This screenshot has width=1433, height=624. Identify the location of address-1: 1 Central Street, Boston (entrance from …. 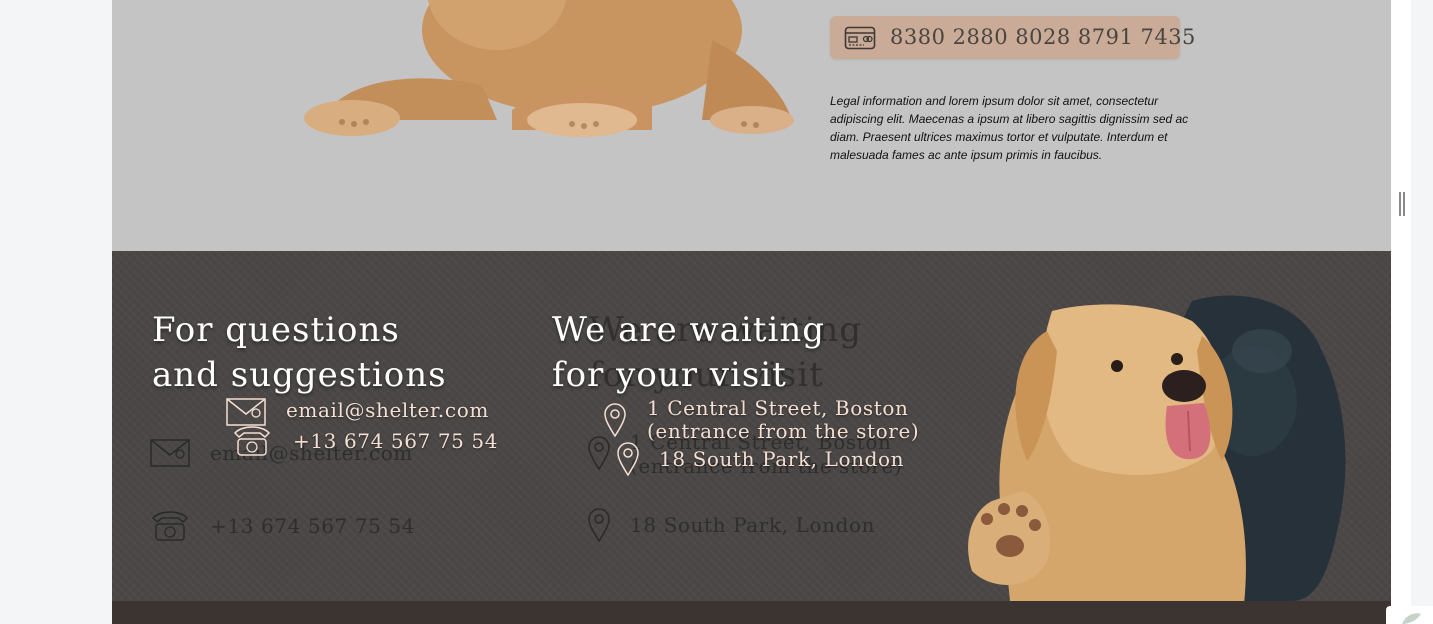
(783, 419).